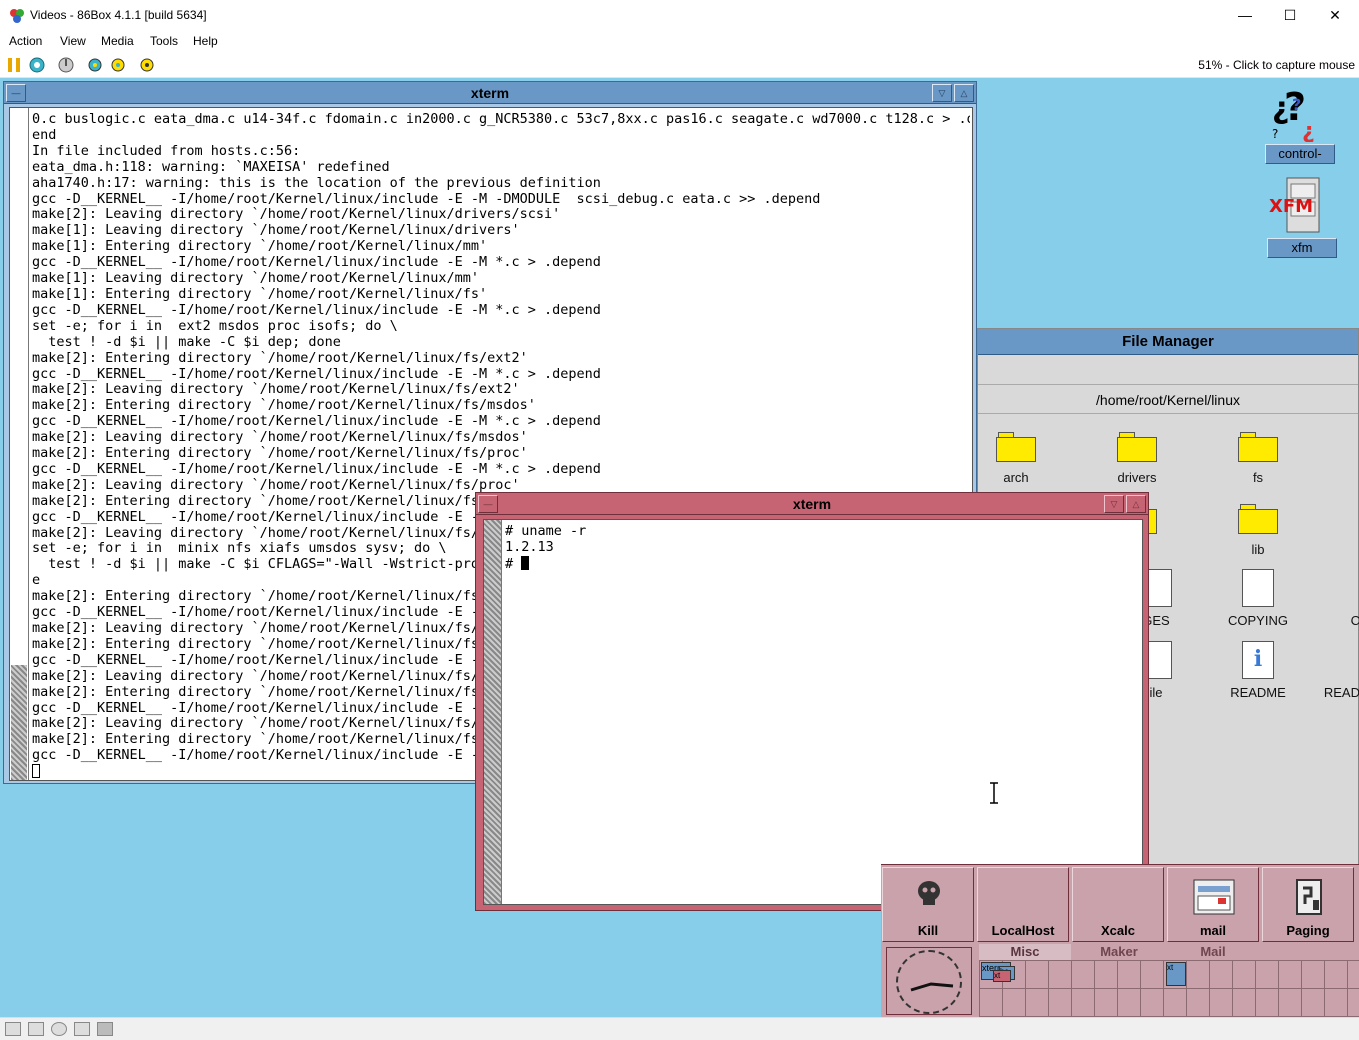 The height and width of the screenshot is (1040, 1359). What do you see at coordinates (1276, 65) in the screenshot?
I see `capture-status: 51% - Click to capture mouse` at bounding box center [1276, 65].